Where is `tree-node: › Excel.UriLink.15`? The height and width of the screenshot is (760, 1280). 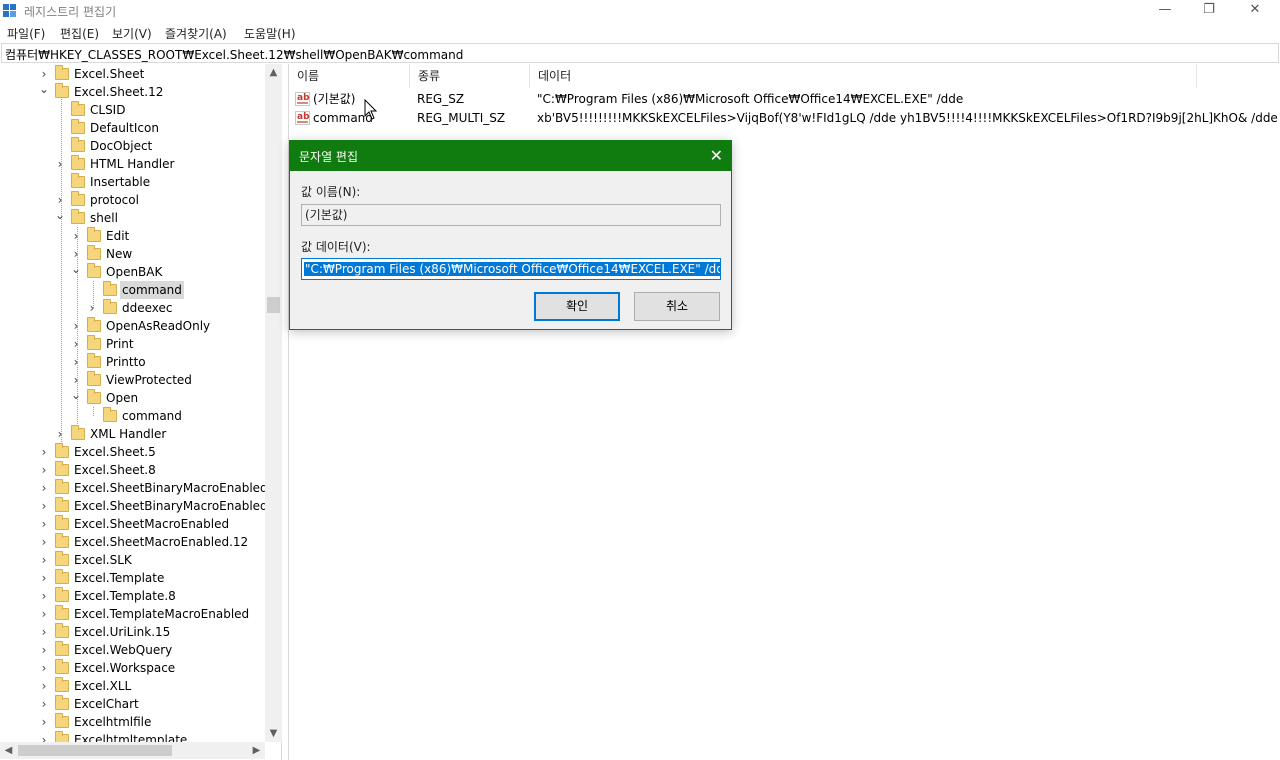
tree-node: › Excel.UriLink.15 is located at coordinates (132, 632).